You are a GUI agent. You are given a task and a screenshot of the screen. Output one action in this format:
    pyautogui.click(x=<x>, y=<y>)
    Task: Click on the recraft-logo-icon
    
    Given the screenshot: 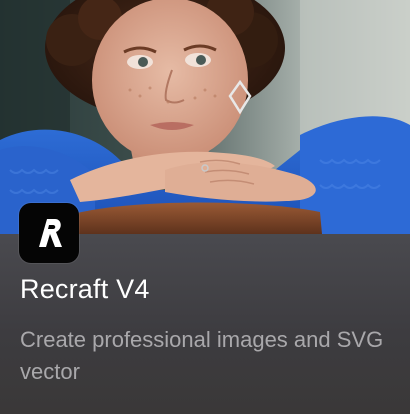 What is the action you would take?
    pyautogui.click(x=49, y=233)
    